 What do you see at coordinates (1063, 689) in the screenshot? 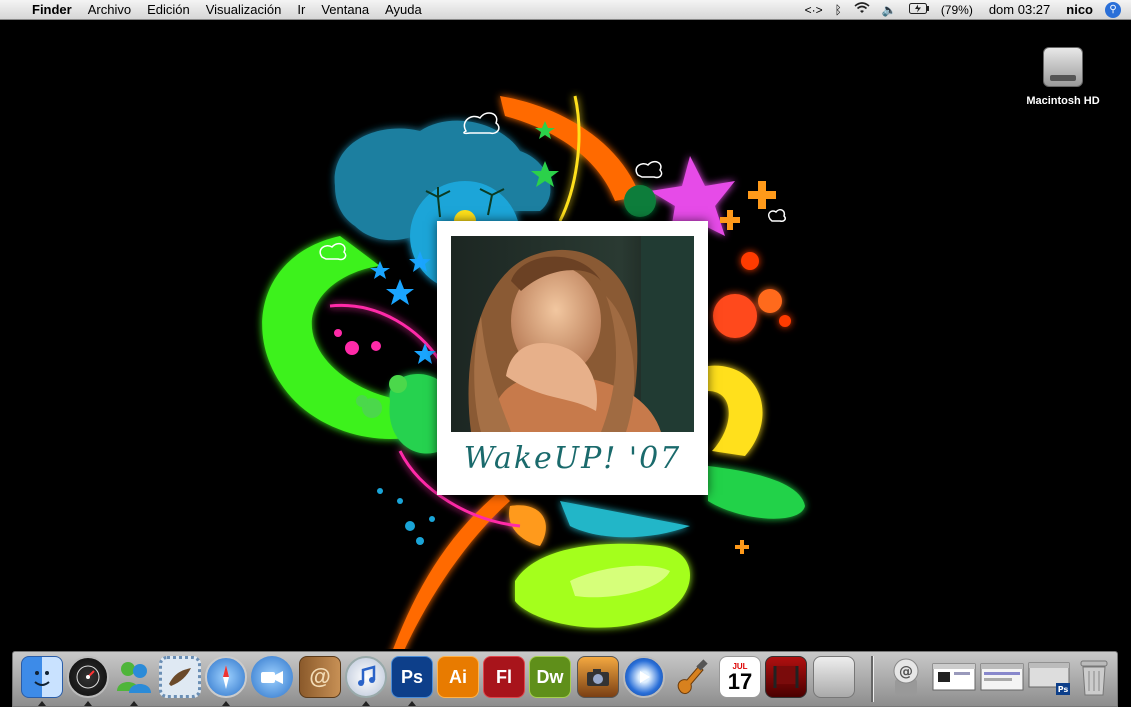
I see `svg-text: Ps` at bounding box center [1063, 689].